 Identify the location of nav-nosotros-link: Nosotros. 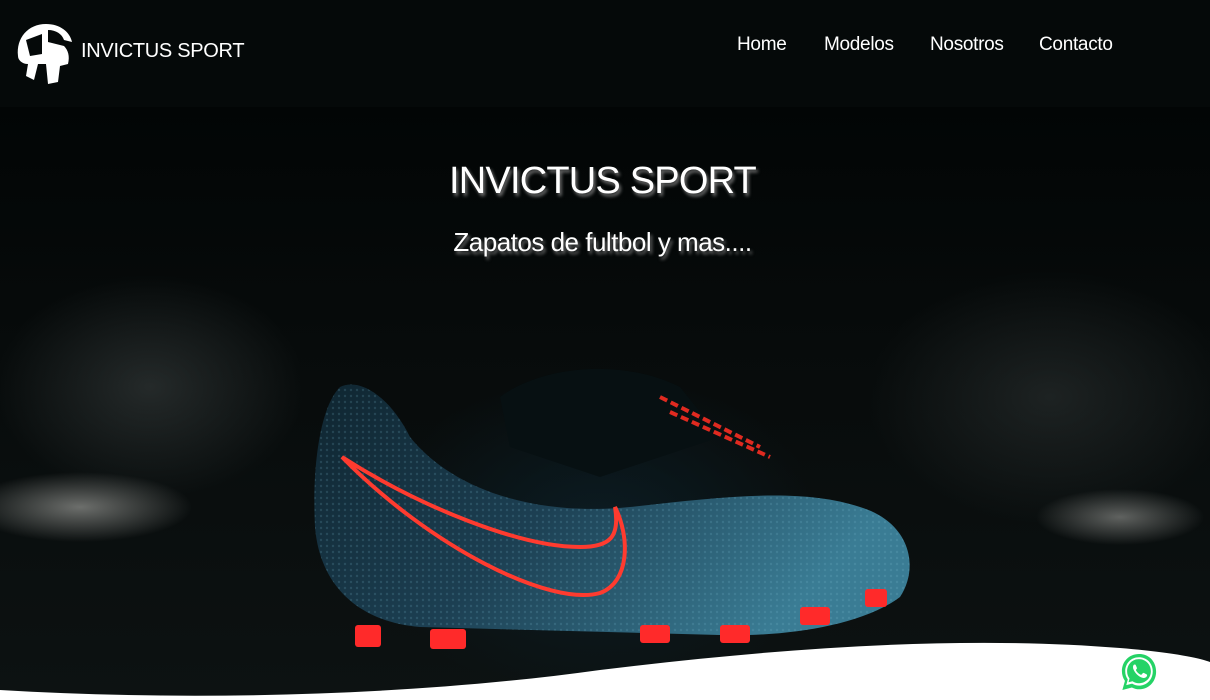
(967, 45).